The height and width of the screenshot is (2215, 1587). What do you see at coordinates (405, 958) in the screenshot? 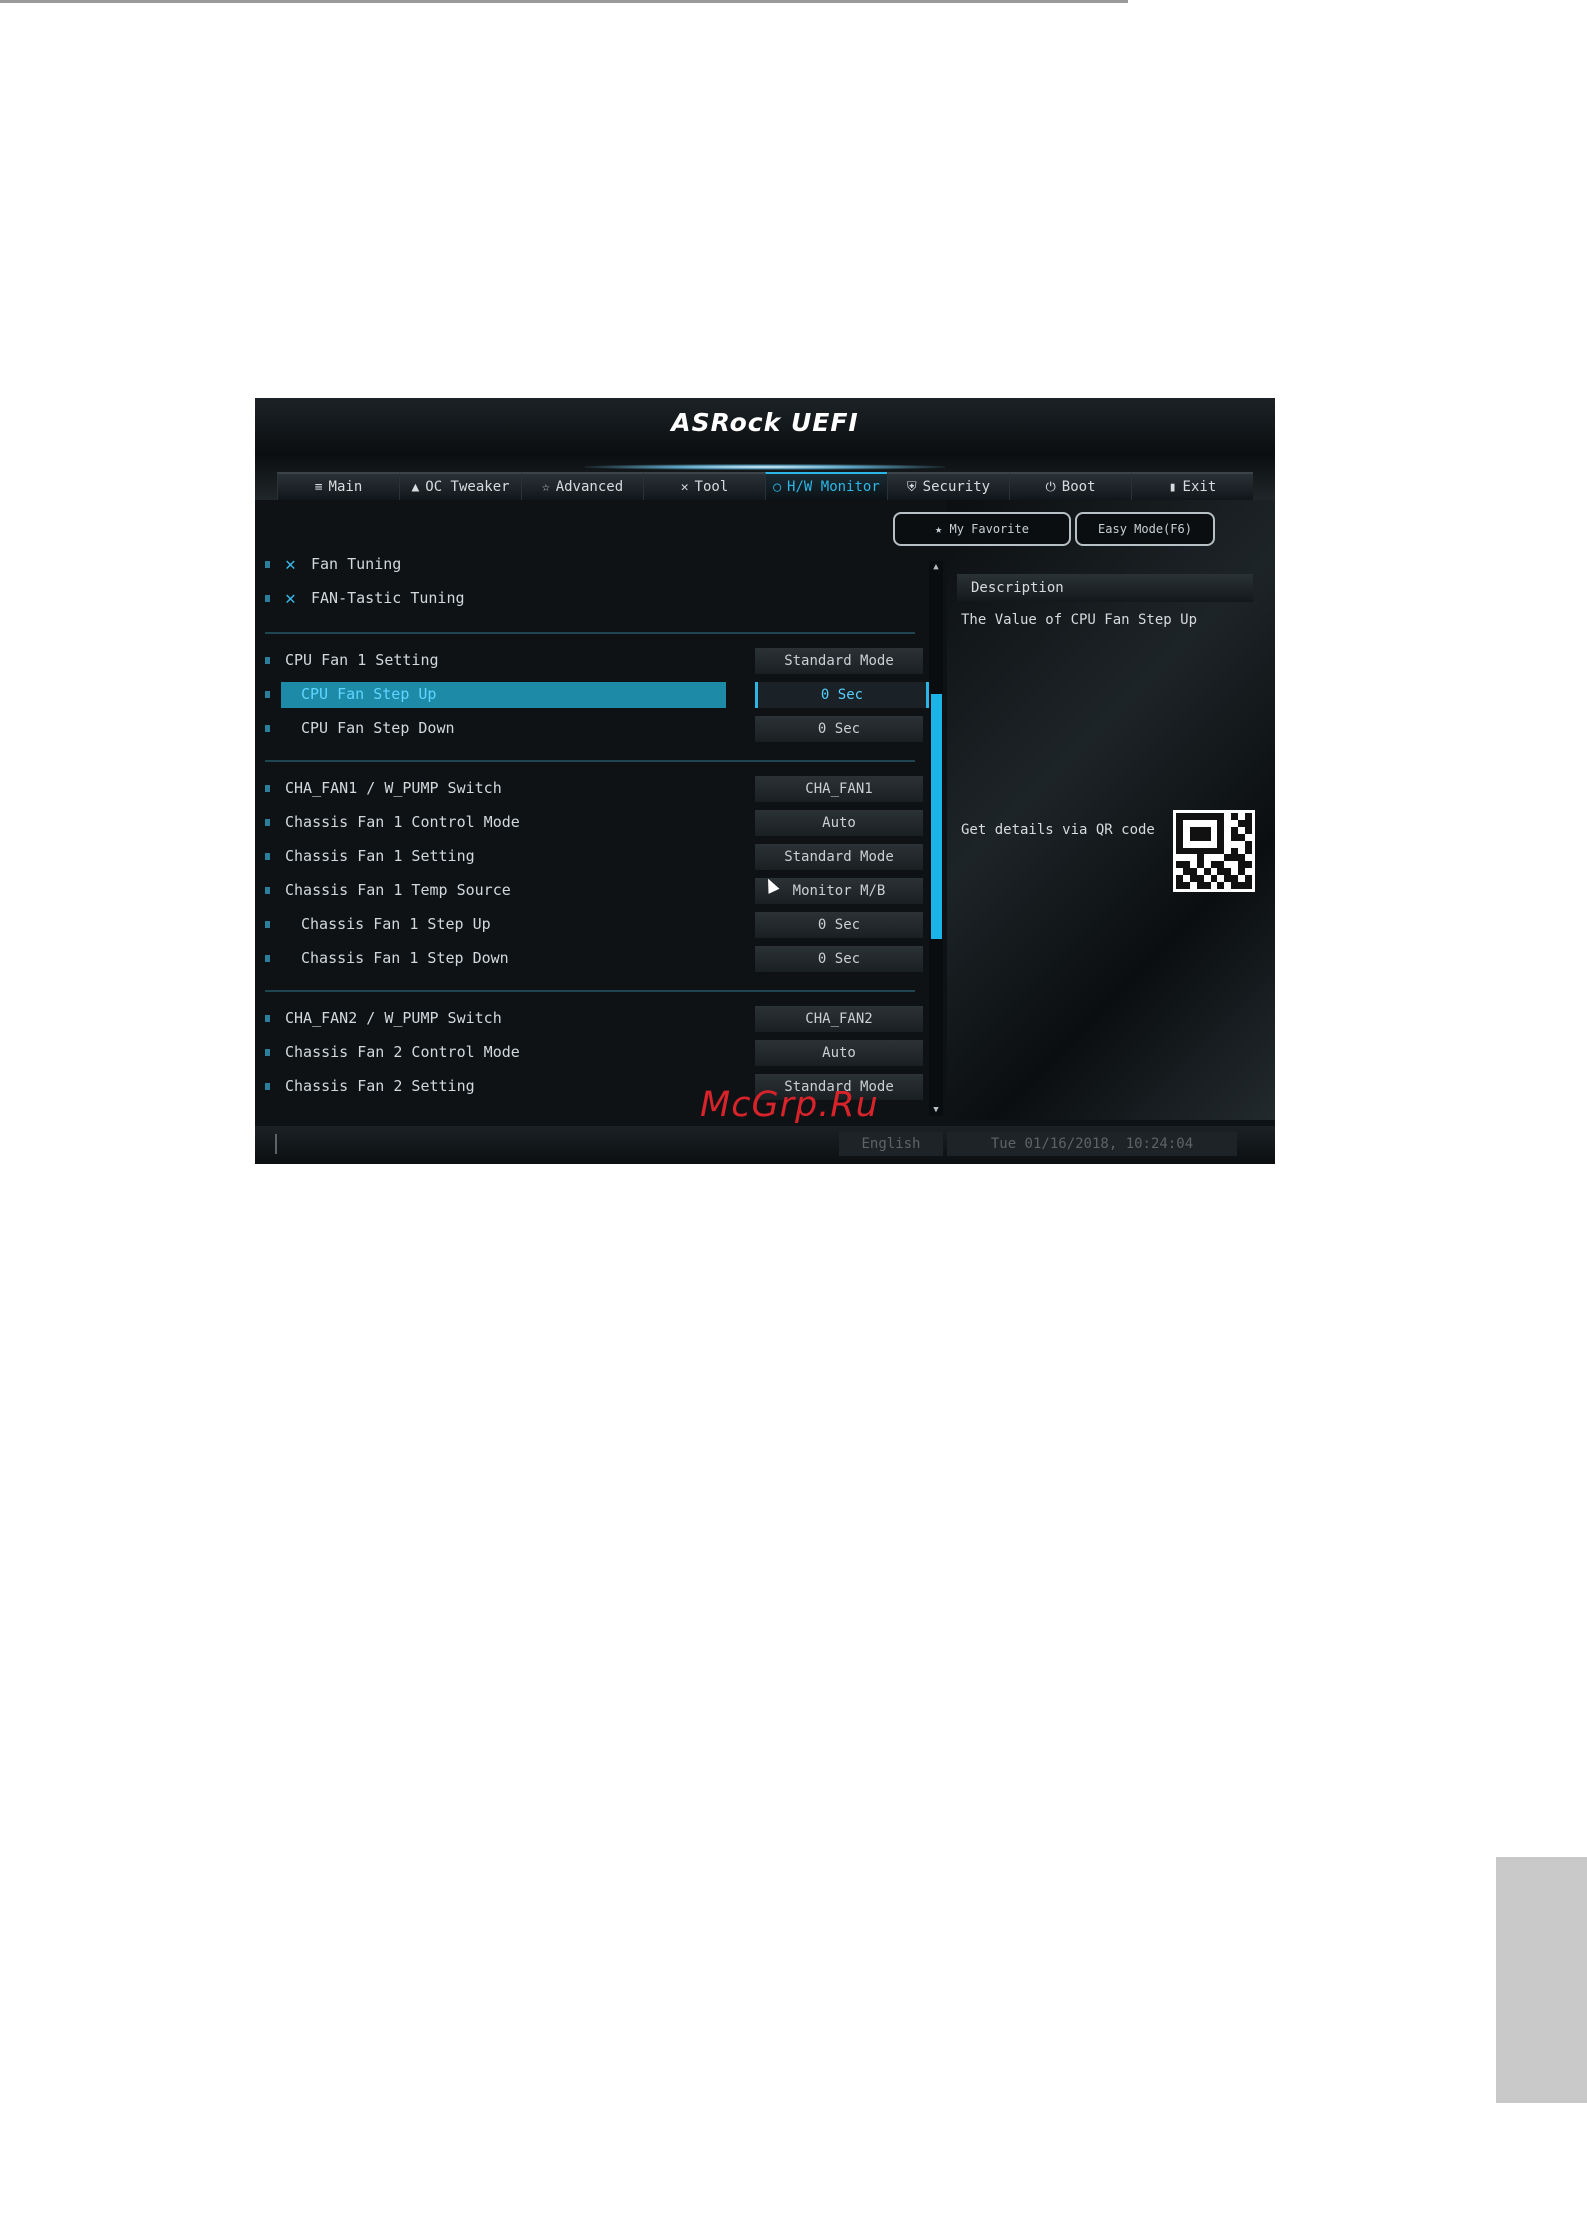
I see `setting-label: Chassis Fan 1 Step Down` at bounding box center [405, 958].